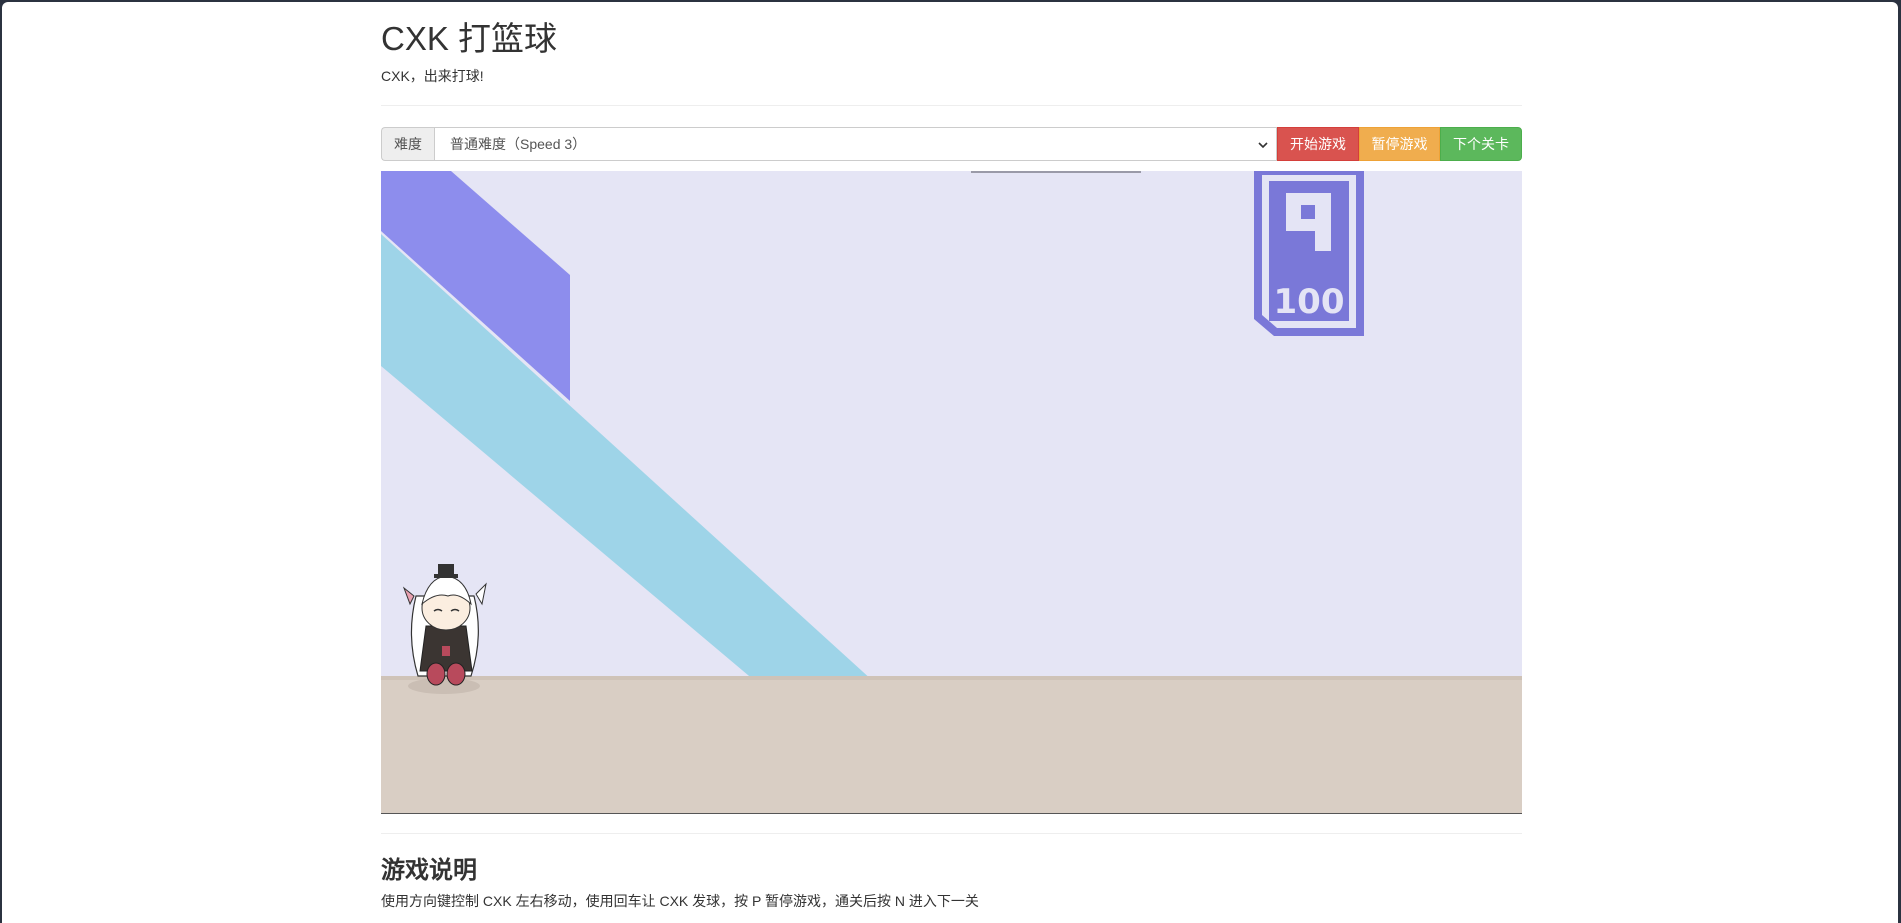 This screenshot has height=923, width=1901. I want to click on chevron-down-icon, so click(1263, 145).